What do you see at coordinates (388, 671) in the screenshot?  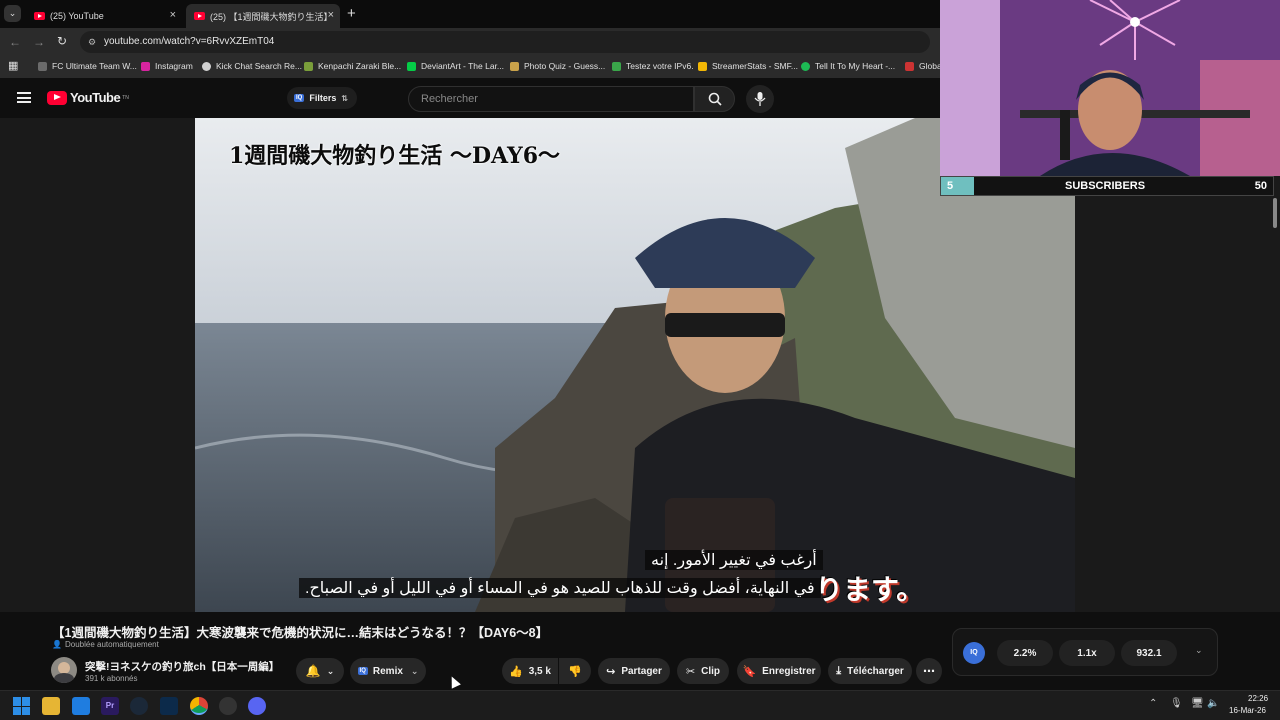 I see `remix-button: IQ Remix ⌄` at bounding box center [388, 671].